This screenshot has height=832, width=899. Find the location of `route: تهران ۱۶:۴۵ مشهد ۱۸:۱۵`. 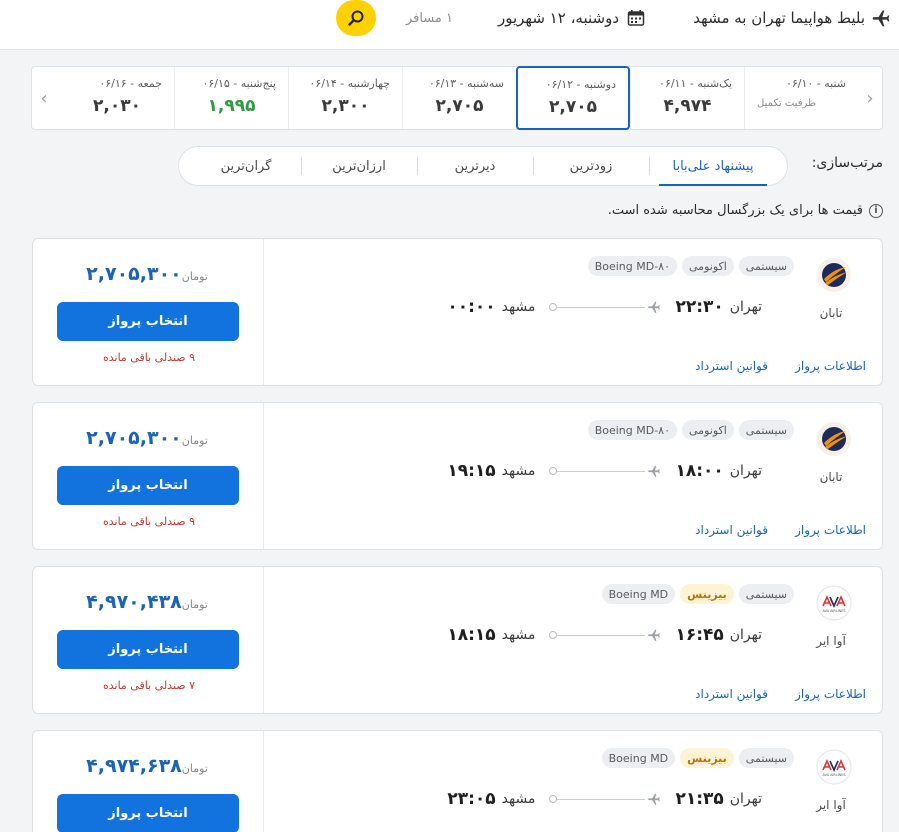

route: تهران ۱۶:۴۵ مشهد ۱۸:۱۵ is located at coordinates (604, 635).